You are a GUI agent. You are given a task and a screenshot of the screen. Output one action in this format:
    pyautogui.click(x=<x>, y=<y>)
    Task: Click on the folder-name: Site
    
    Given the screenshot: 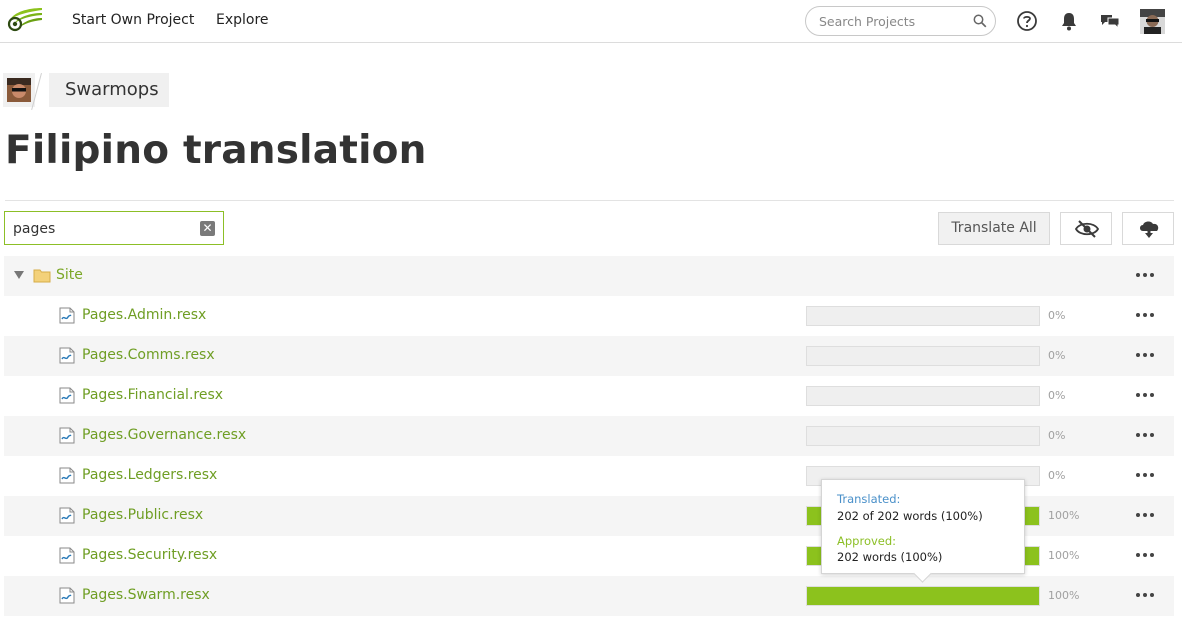 What is the action you would take?
    pyautogui.click(x=69, y=275)
    